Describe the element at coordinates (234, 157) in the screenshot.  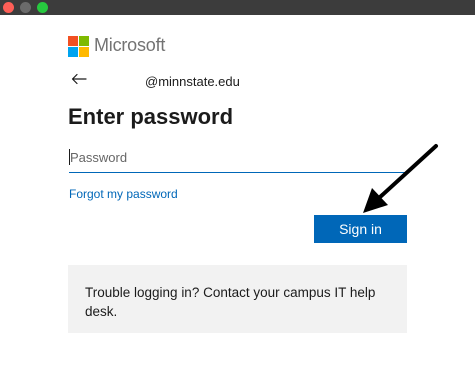
I see `password-input` at that location.